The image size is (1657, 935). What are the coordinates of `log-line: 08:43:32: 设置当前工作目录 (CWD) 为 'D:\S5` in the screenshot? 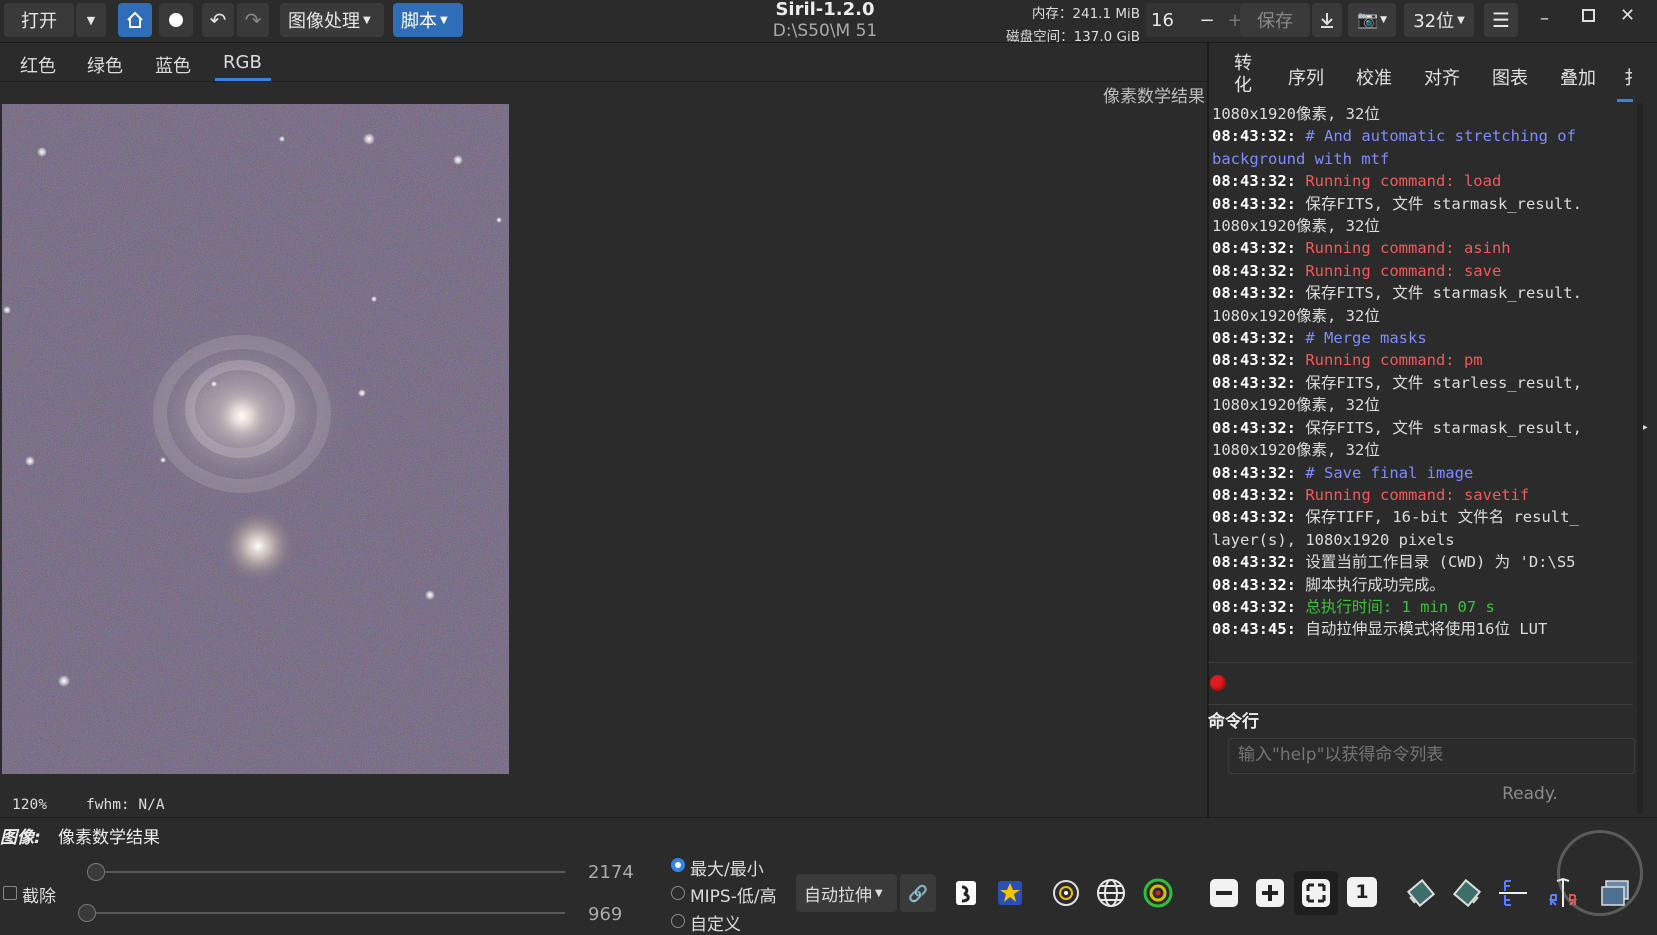 It's located at (1425, 562).